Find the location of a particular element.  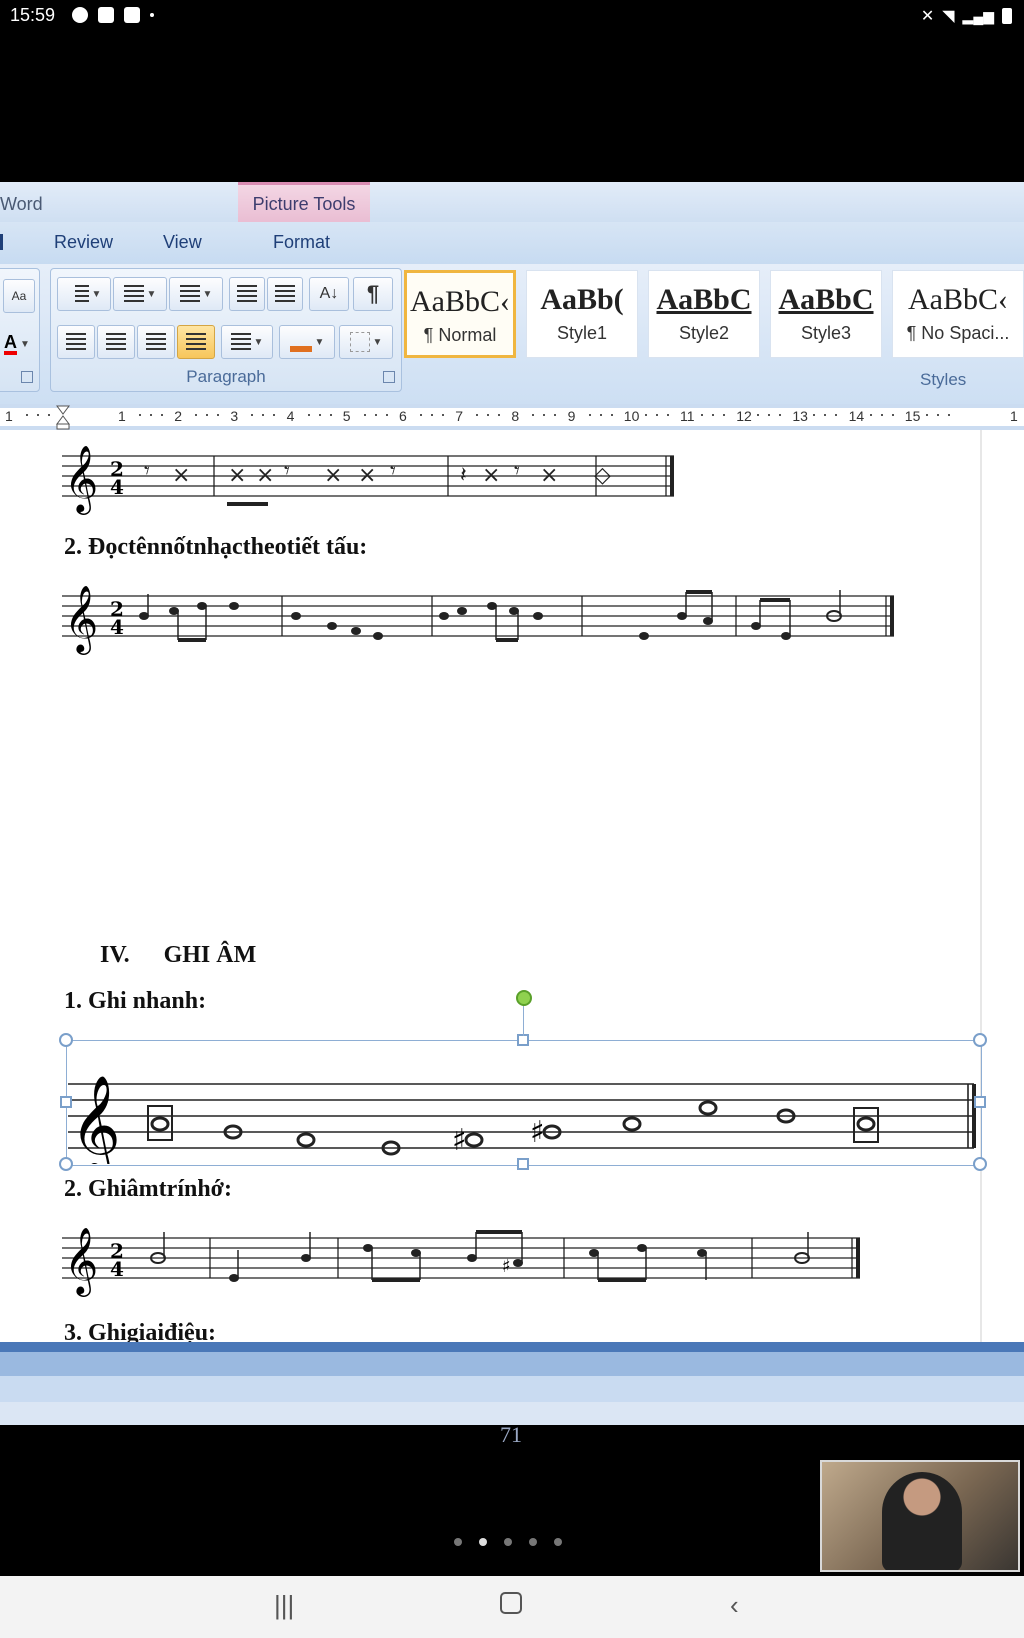

horizontal-ruler: 1 1 2 3 4 5 6 7 8 9 10 11 12 13 14 15 1 is located at coordinates (512, 417).